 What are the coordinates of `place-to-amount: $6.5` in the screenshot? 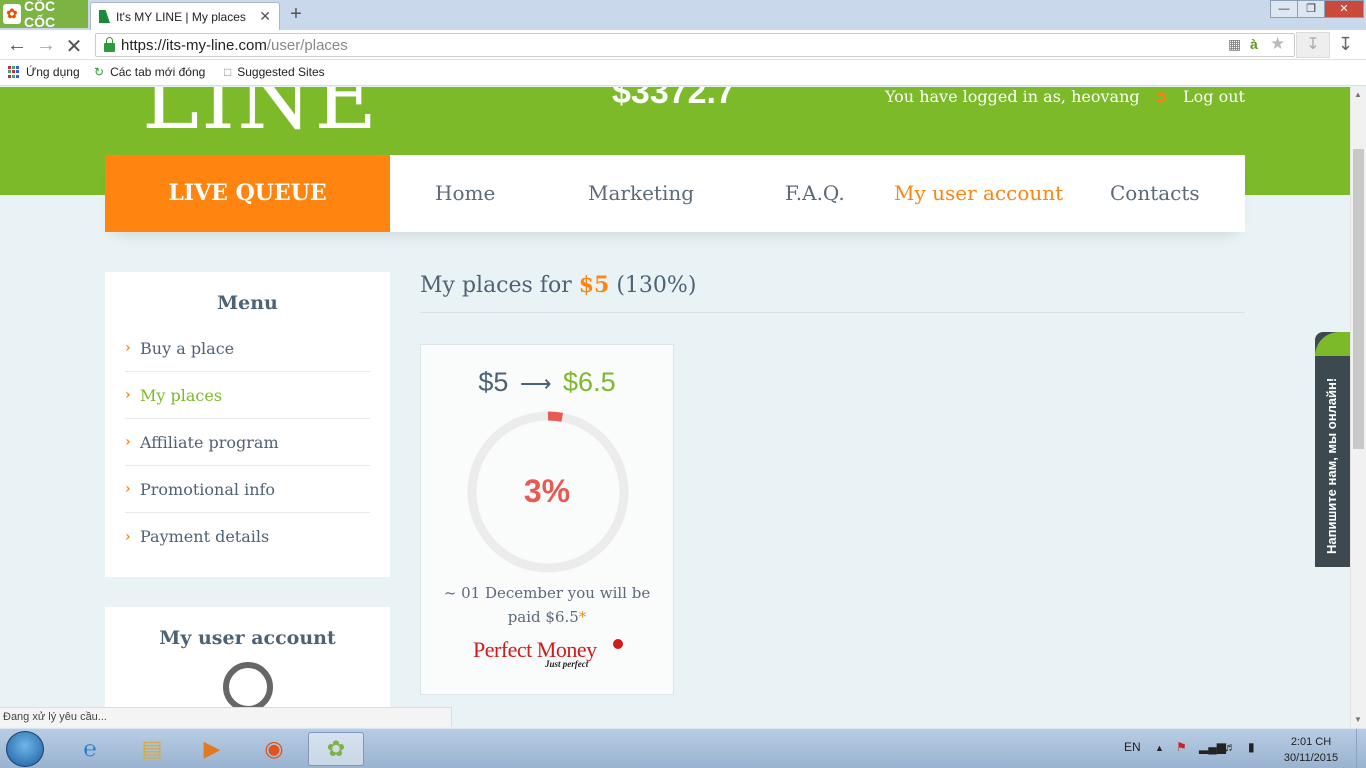 It's located at (589, 382).